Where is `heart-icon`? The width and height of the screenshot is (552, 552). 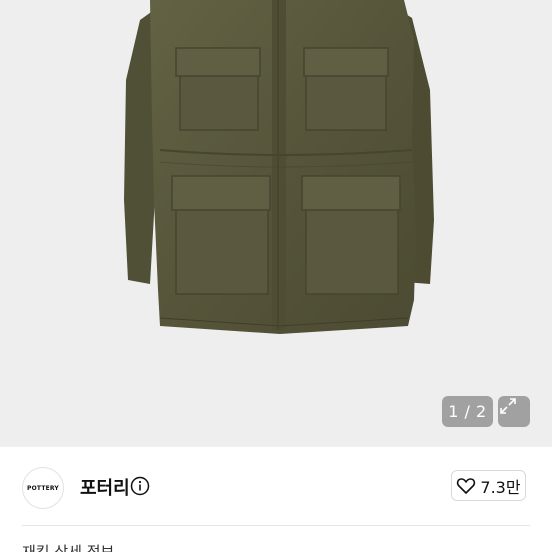 heart-icon is located at coordinates (466, 485).